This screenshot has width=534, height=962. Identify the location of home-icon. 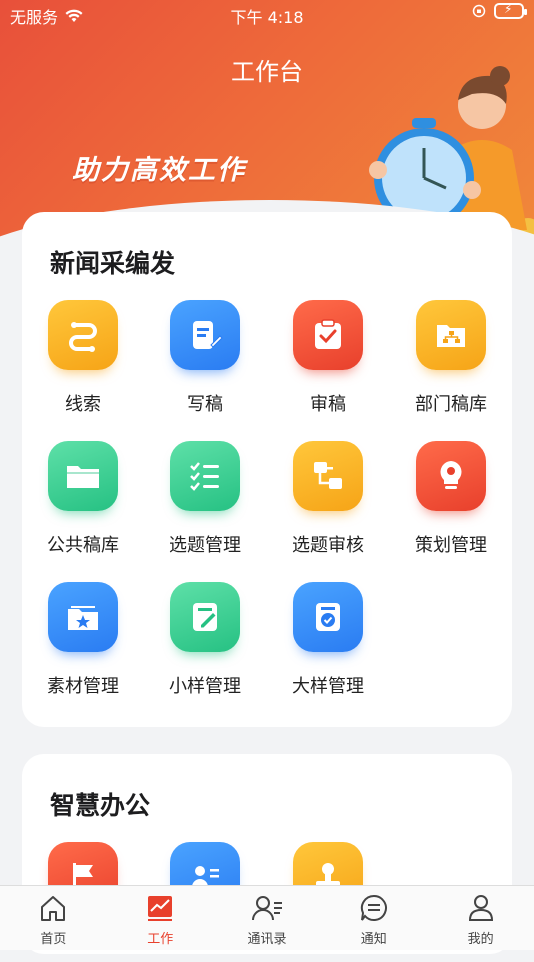
(53, 908).